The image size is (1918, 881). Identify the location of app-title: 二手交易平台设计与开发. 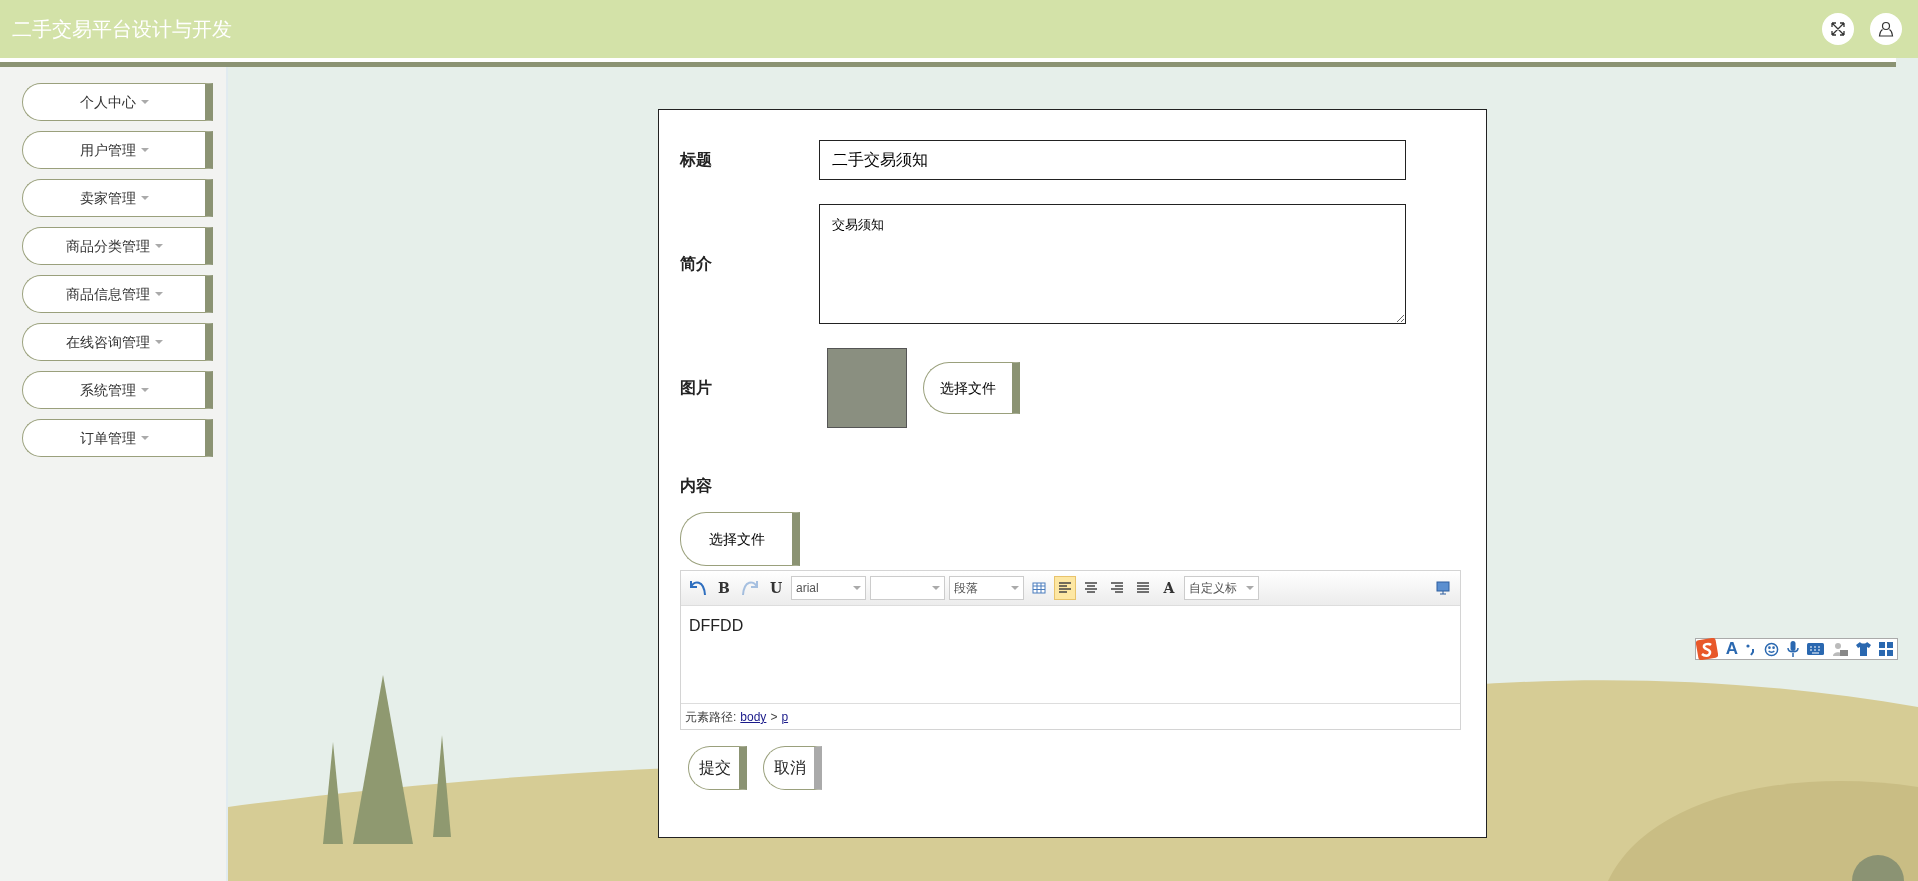
(121, 29).